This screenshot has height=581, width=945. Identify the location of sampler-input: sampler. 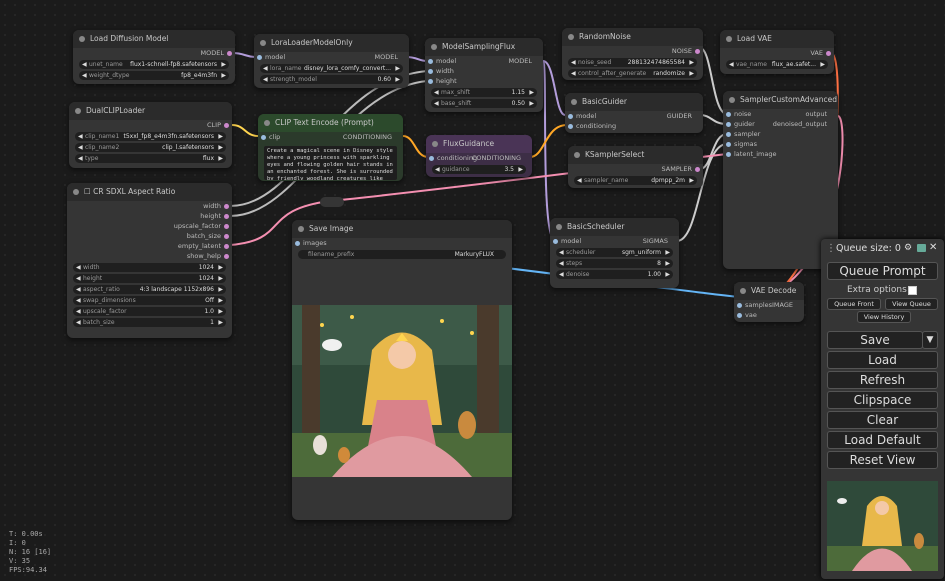
(780, 134).